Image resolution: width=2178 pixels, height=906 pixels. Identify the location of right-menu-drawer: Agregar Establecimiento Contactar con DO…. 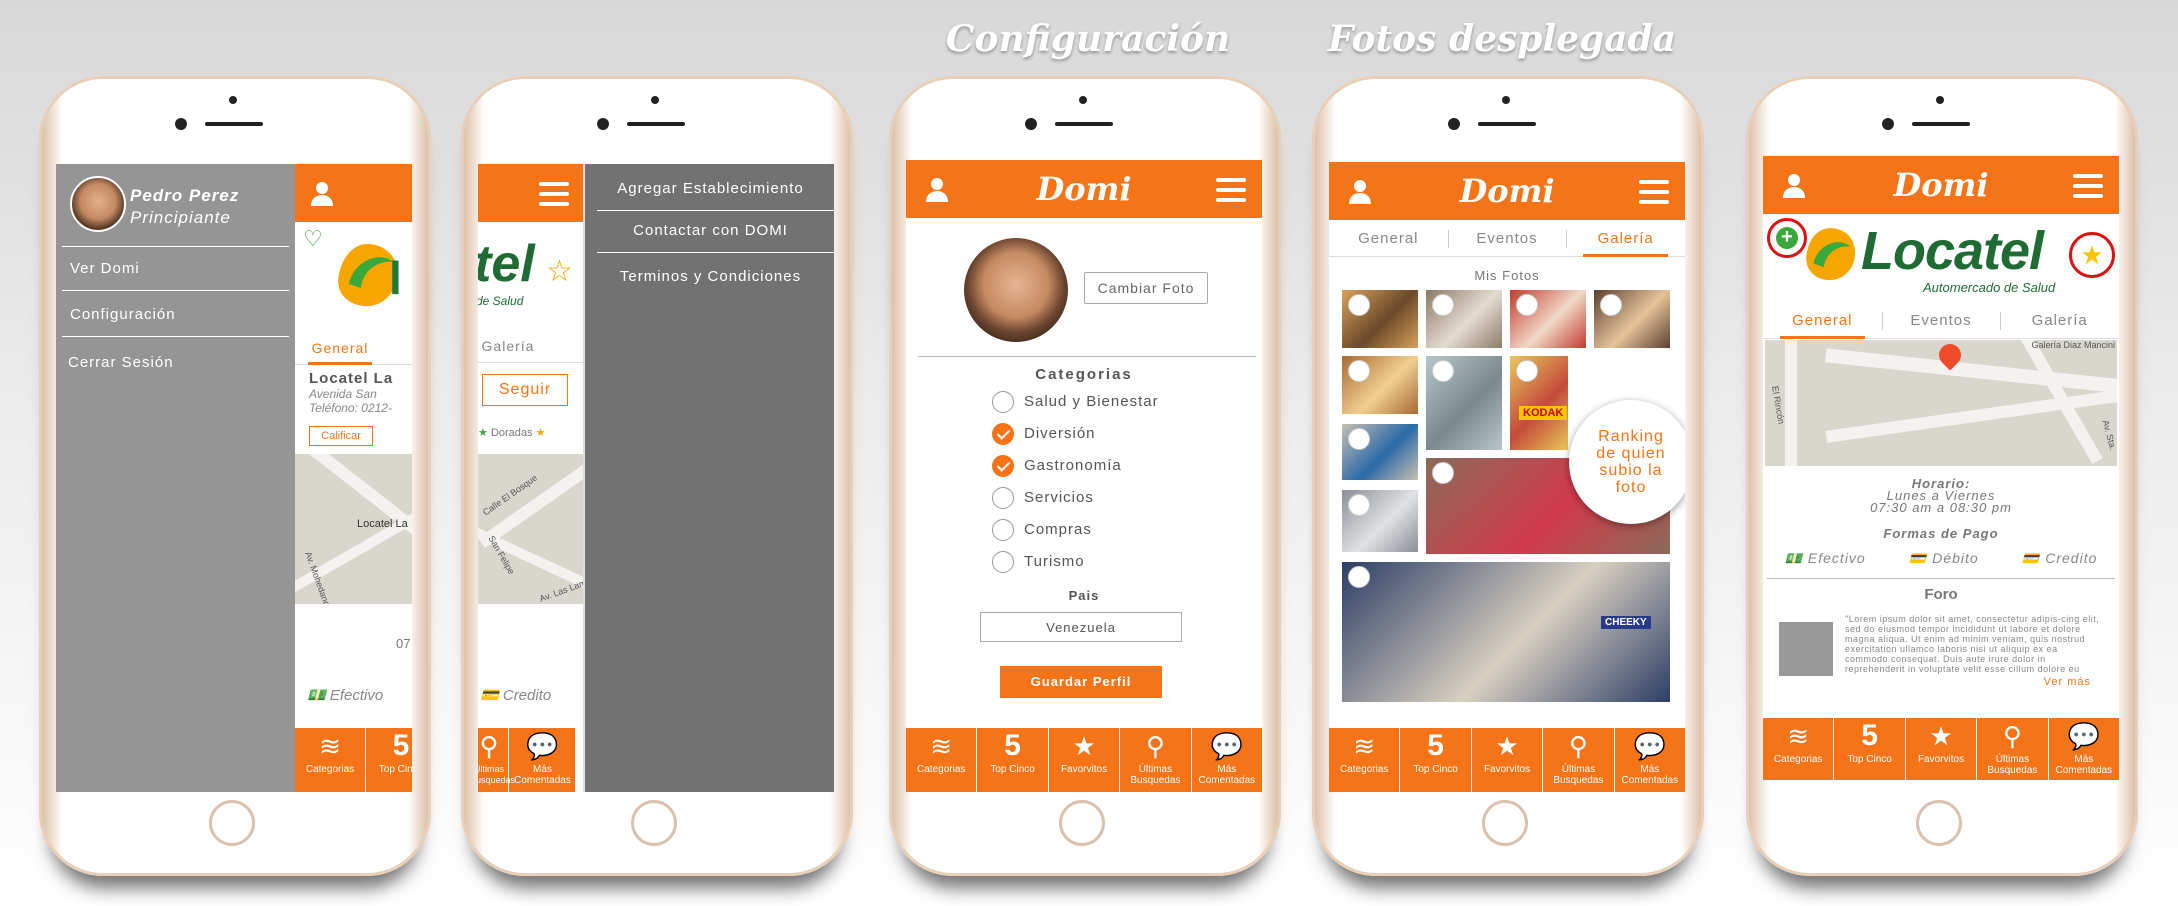
(708, 478).